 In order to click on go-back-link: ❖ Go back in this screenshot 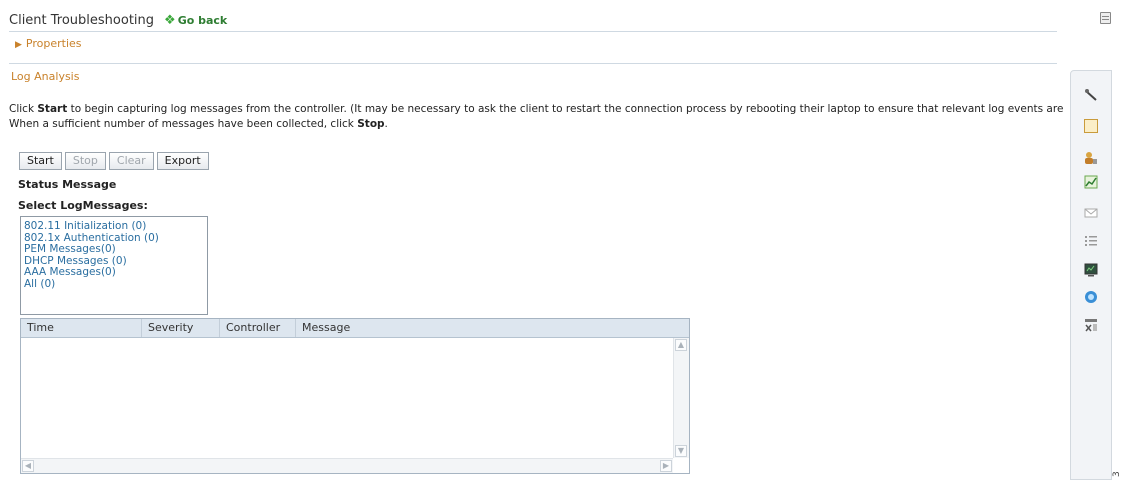, I will do `click(195, 20)`.